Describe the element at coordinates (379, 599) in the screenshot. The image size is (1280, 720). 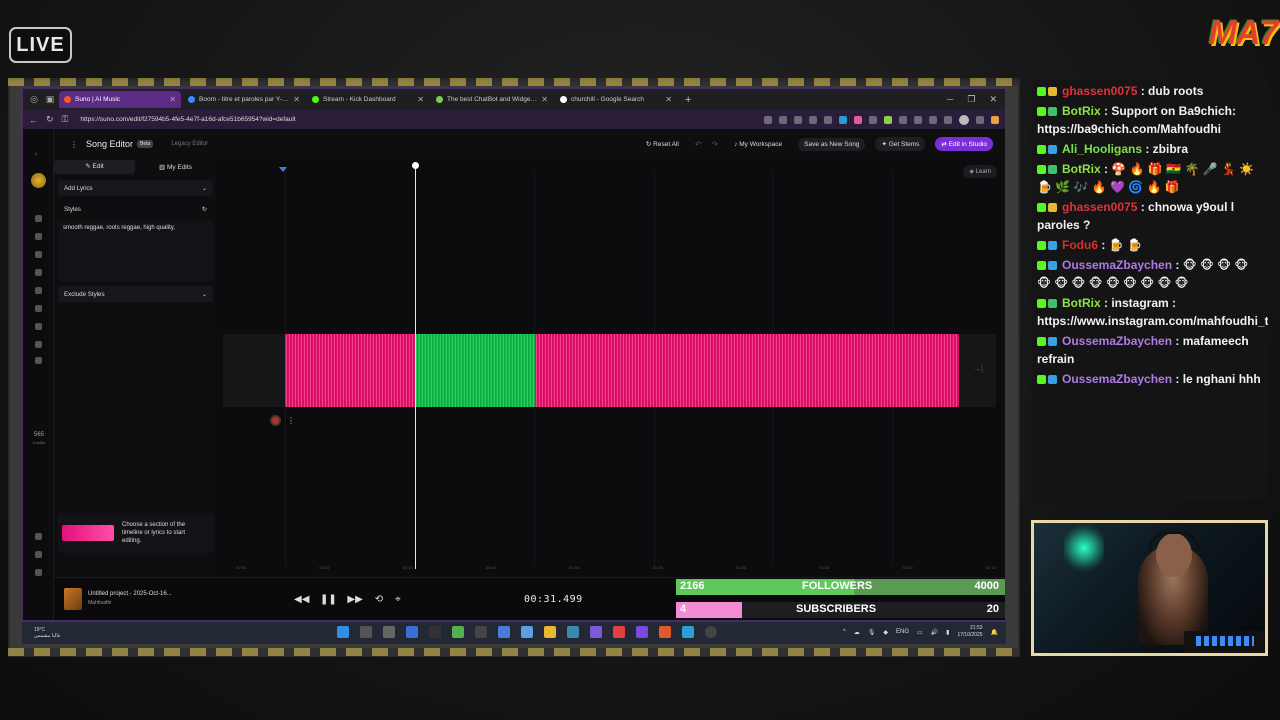
I see `loop-icon: ⟲` at that location.